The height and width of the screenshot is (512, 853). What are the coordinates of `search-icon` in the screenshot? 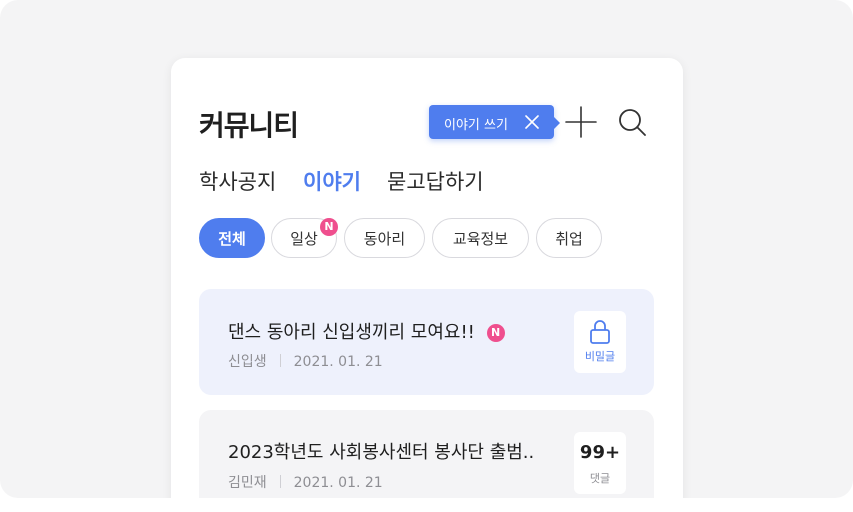 It's located at (632, 122).